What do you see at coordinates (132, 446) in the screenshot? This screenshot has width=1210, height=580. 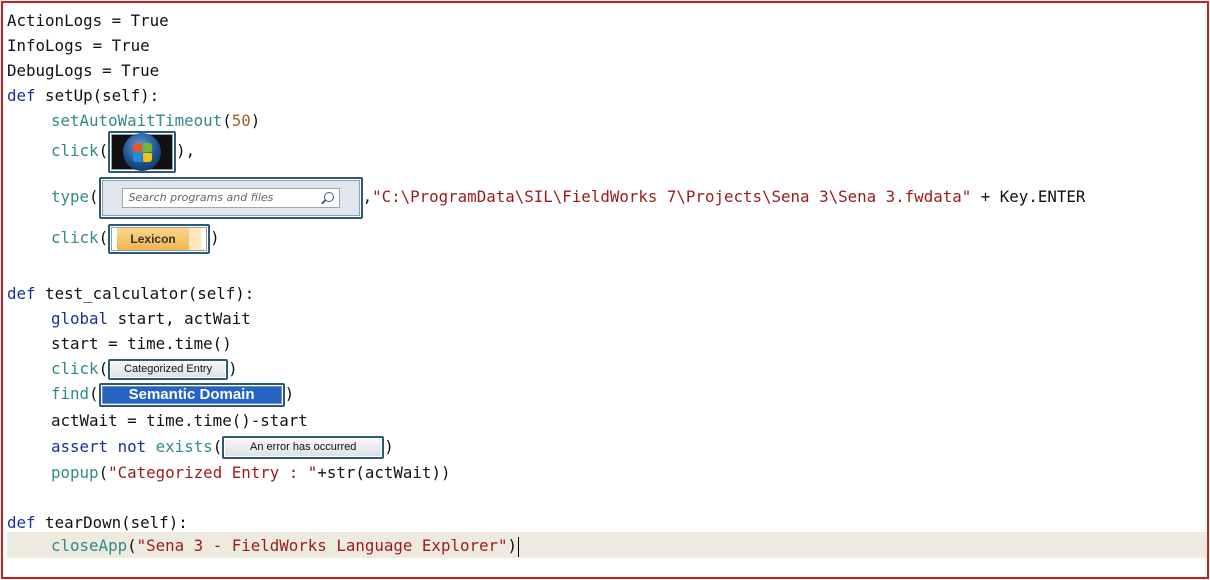 I see `keyword-not: not` at bounding box center [132, 446].